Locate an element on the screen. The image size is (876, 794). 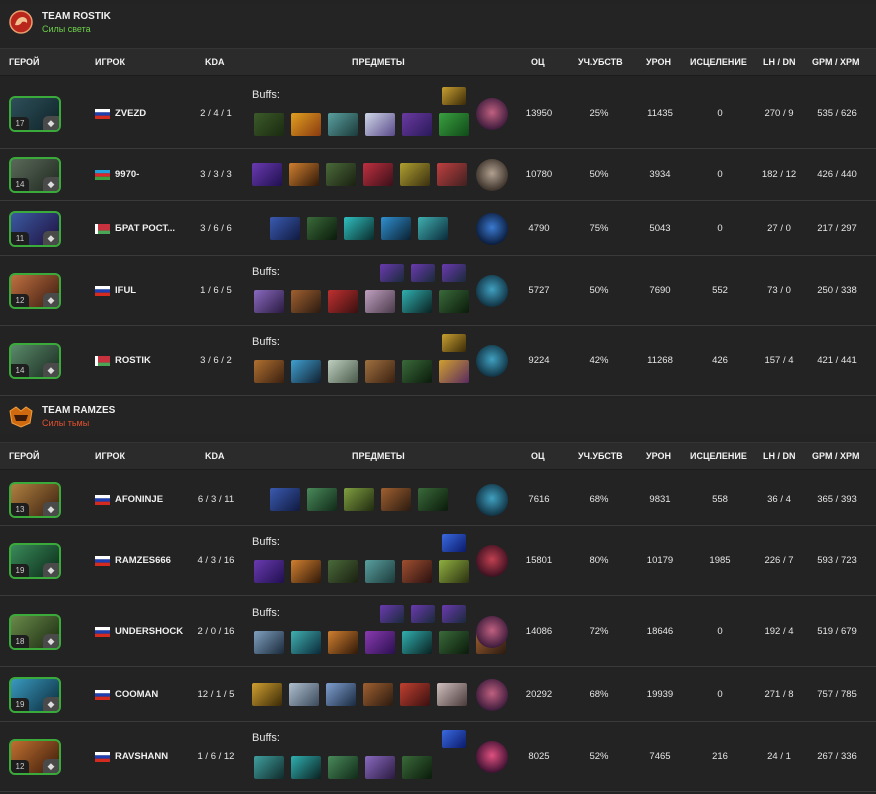
potion-neutral-icon is located at coordinates (492, 228).